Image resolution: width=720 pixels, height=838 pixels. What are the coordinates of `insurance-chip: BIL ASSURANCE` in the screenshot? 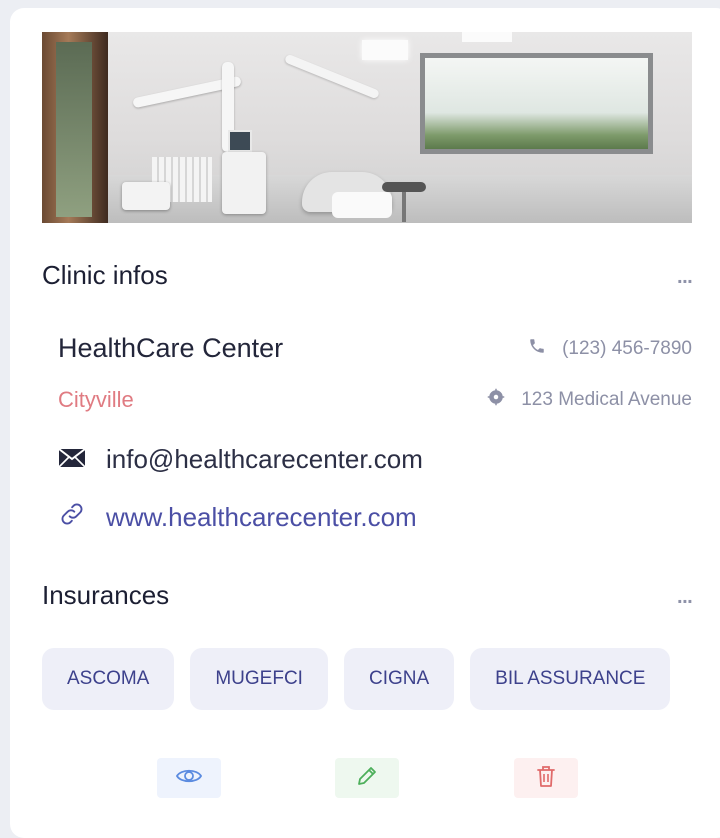 It's located at (570, 679).